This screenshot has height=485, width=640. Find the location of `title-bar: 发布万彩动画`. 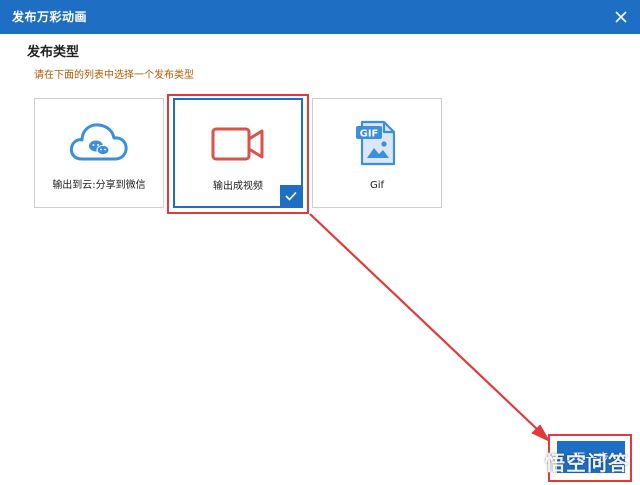

title-bar: 发布万彩动画 is located at coordinates (320, 17).